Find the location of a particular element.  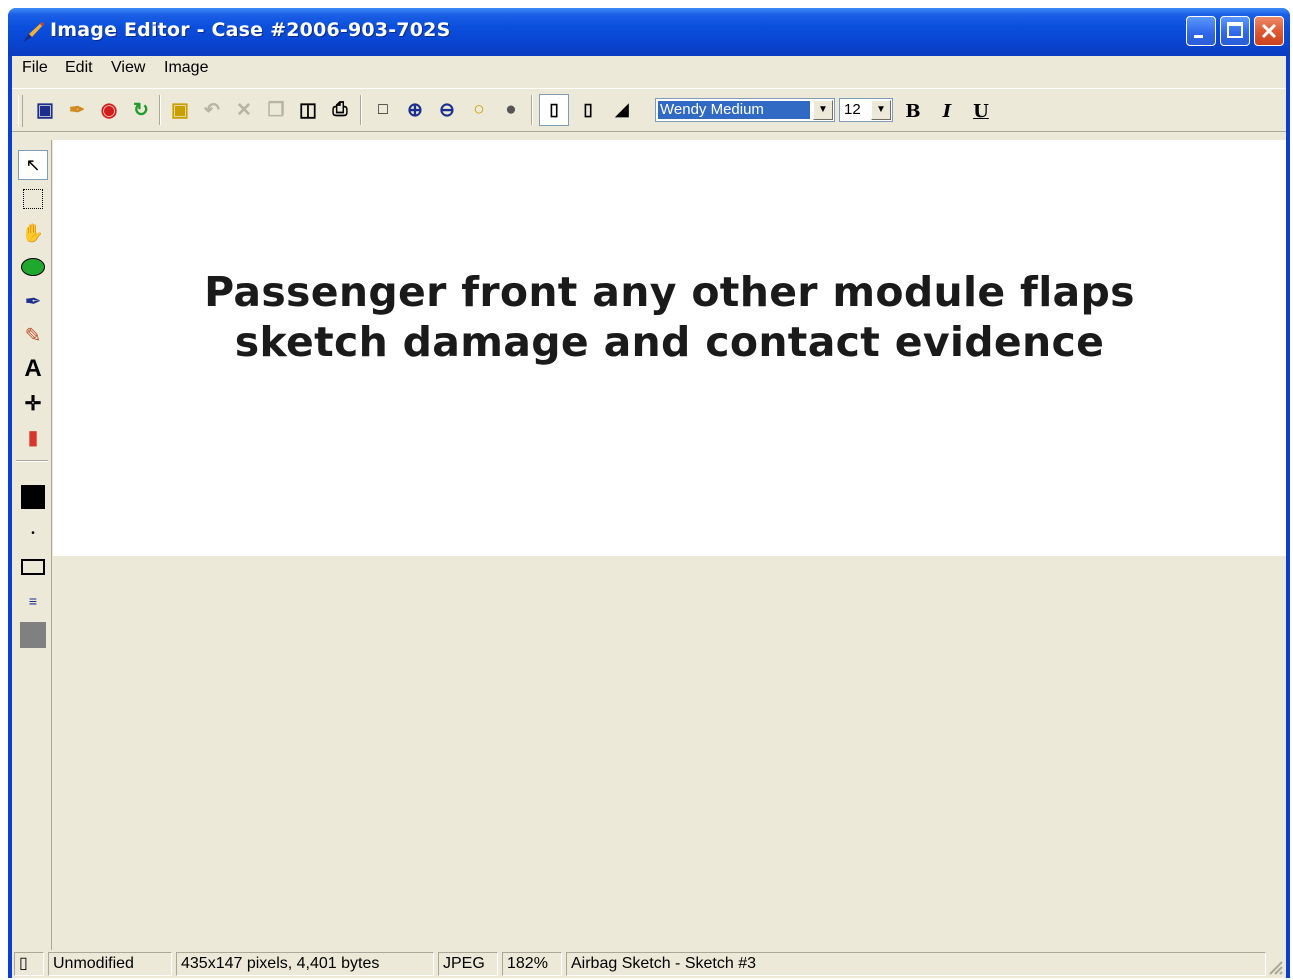

status-sketch-name: Airbag Sketch - Sketch #3 is located at coordinates (916, 964).